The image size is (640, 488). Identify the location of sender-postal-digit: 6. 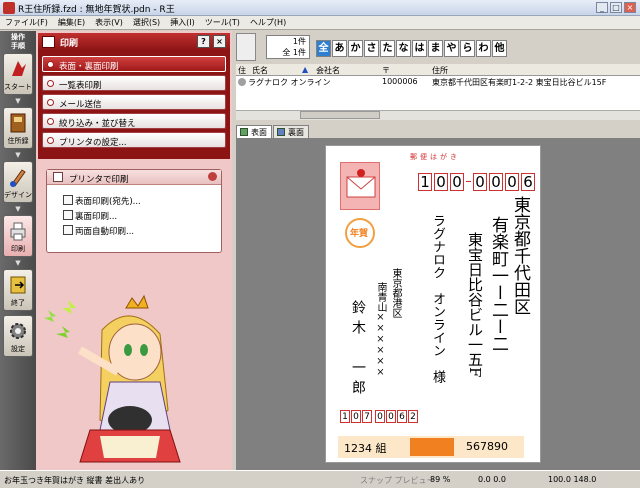
(402, 416).